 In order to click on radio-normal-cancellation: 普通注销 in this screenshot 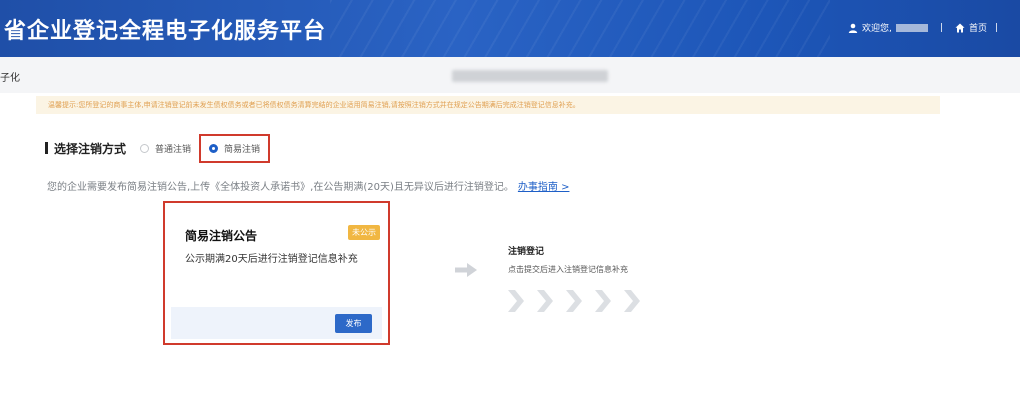, I will do `click(165, 148)`.